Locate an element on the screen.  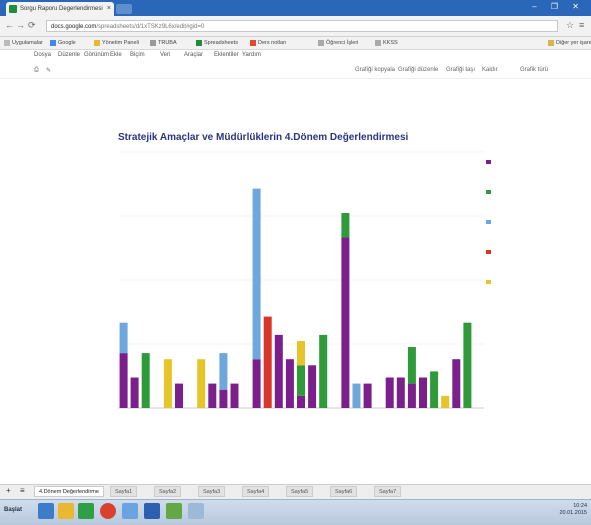
bookmark-item: Uygulamalar is located at coordinates (23, 43).